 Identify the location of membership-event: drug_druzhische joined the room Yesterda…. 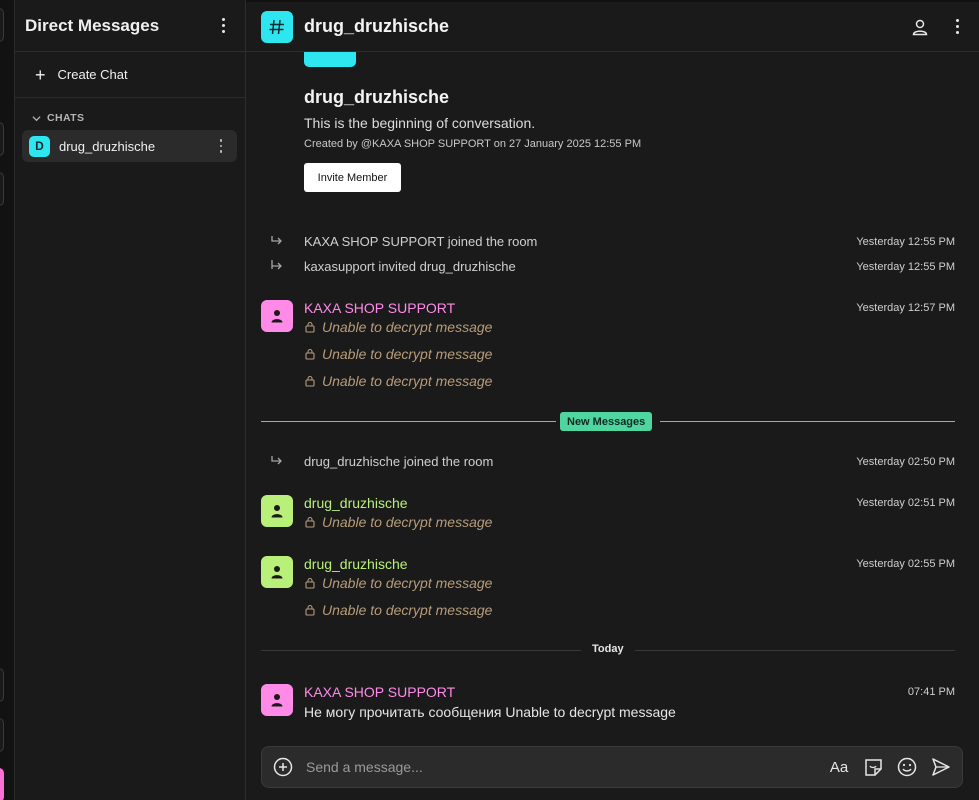
(612, 462).